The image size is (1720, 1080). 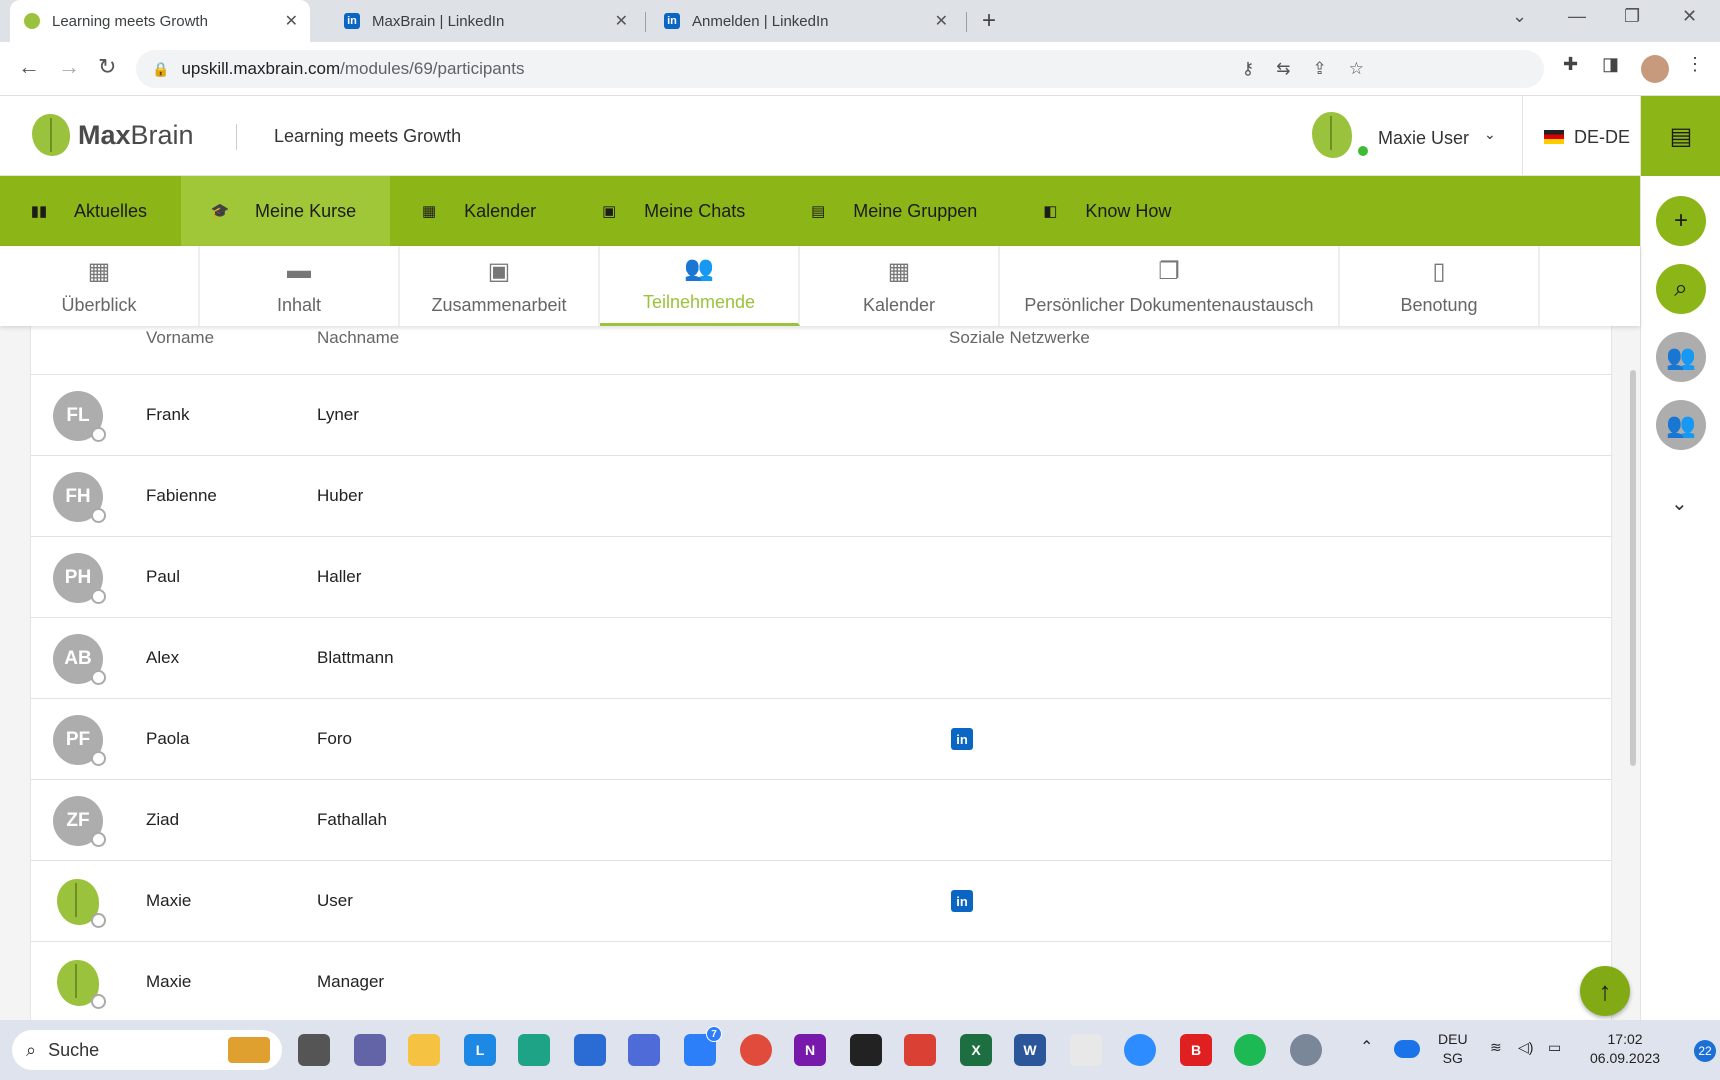 I want to click on star-icon: ☆, so click(x=1356, y=69).